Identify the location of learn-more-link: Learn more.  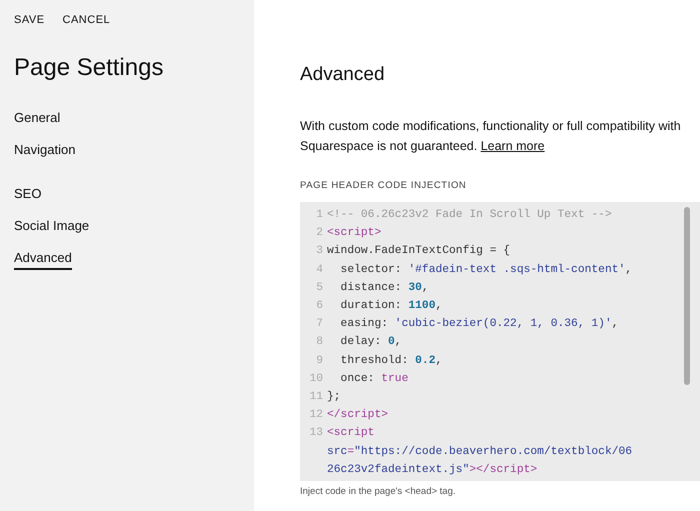
(512, 146).